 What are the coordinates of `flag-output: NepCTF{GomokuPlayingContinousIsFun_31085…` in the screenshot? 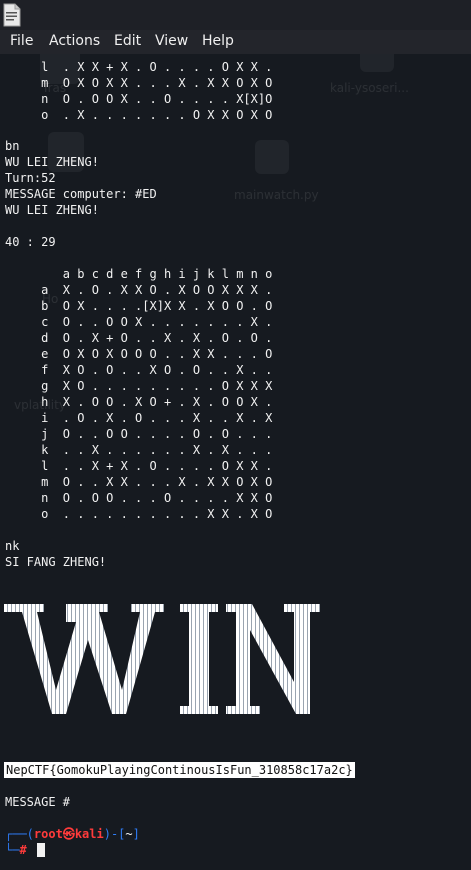 It's located at (179, 770).